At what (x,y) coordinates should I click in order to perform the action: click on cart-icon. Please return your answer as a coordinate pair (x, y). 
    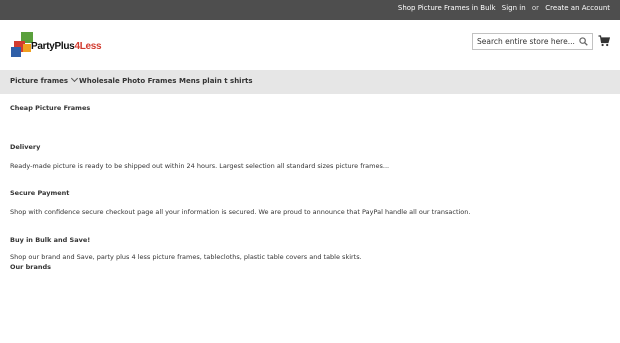
    Looking at the image, I should click on (604, 41).